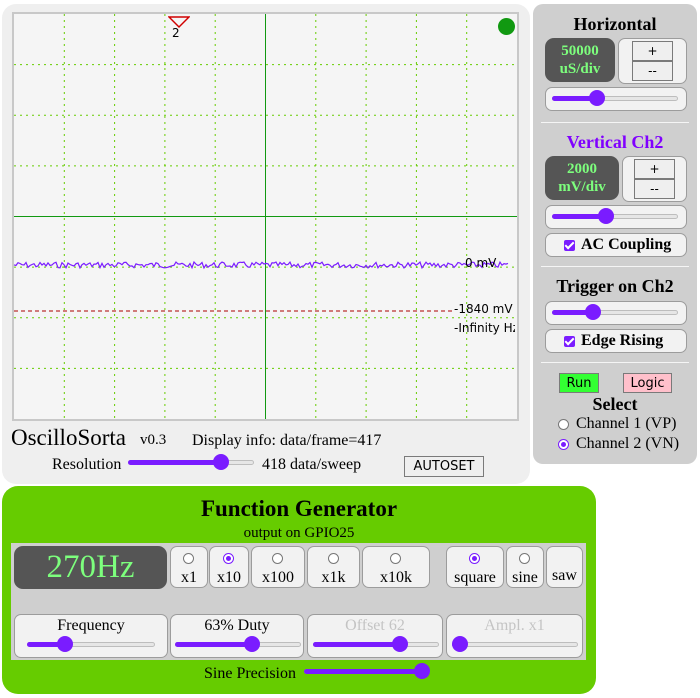 The width and height of the screenshot is (700, 698). Describe the element at coordinates (615, 142) in the screenshot. I see `vertical-title: Vertical Ch2` at that location.